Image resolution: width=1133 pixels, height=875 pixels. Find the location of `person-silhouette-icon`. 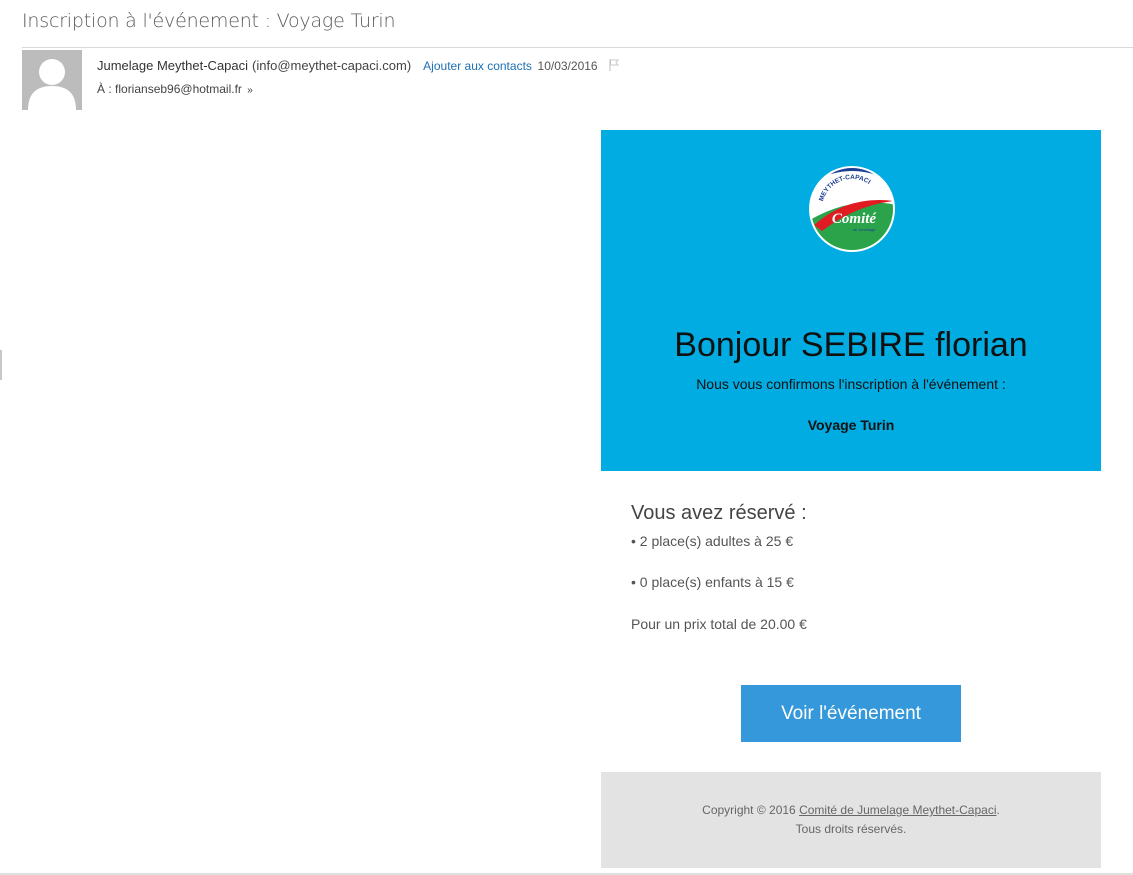

person-silhouette-icon is located at coordinates (52, 80).